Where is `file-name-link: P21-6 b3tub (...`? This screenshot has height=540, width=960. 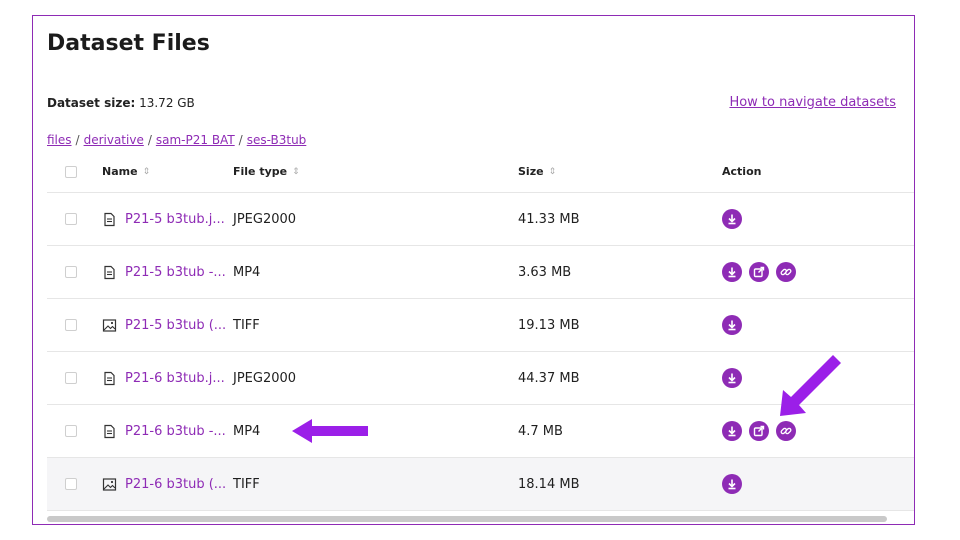
file-name-link: P21-6 b3tub (... is located at coordinates (175, 484).